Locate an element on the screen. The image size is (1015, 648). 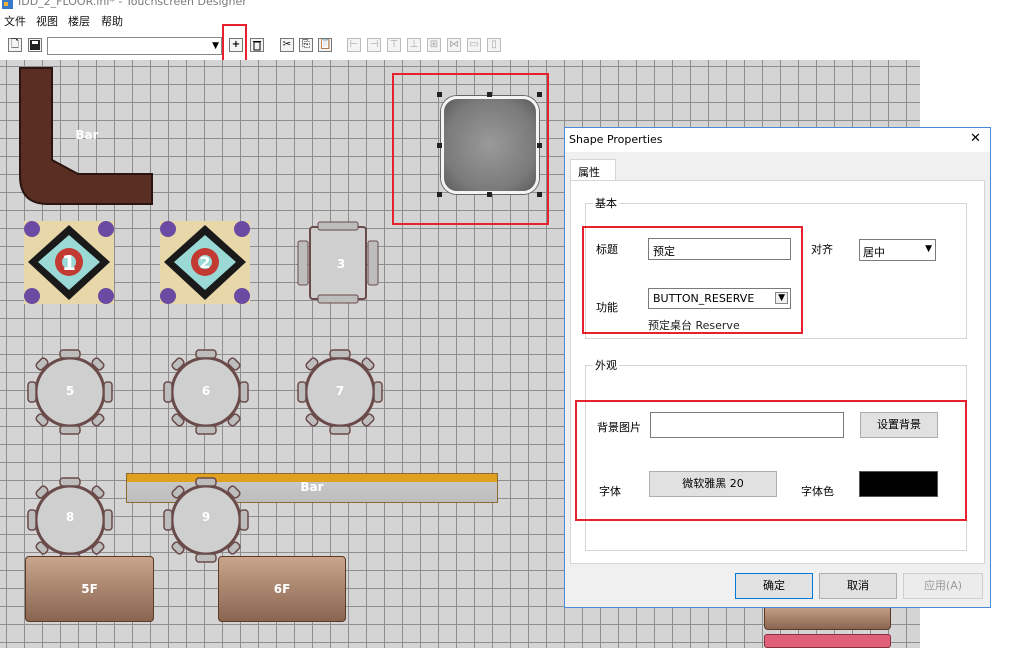
table-number: 8 is located at coordinates (70, 517).